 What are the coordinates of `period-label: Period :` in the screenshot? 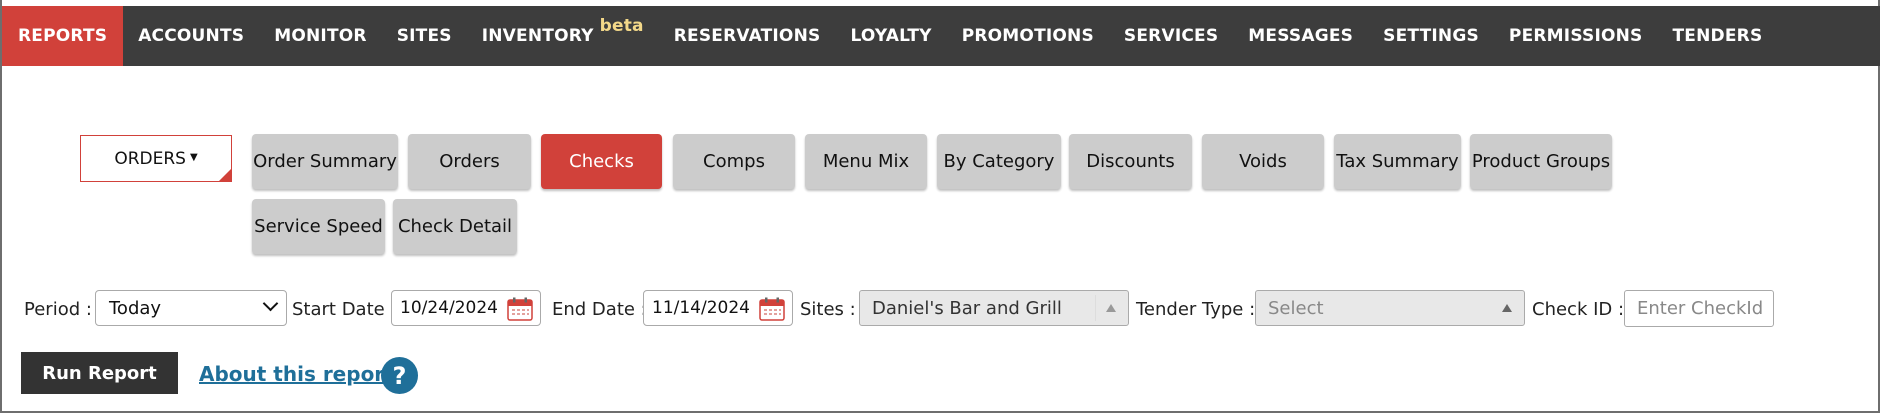 It's located at (58, 309).